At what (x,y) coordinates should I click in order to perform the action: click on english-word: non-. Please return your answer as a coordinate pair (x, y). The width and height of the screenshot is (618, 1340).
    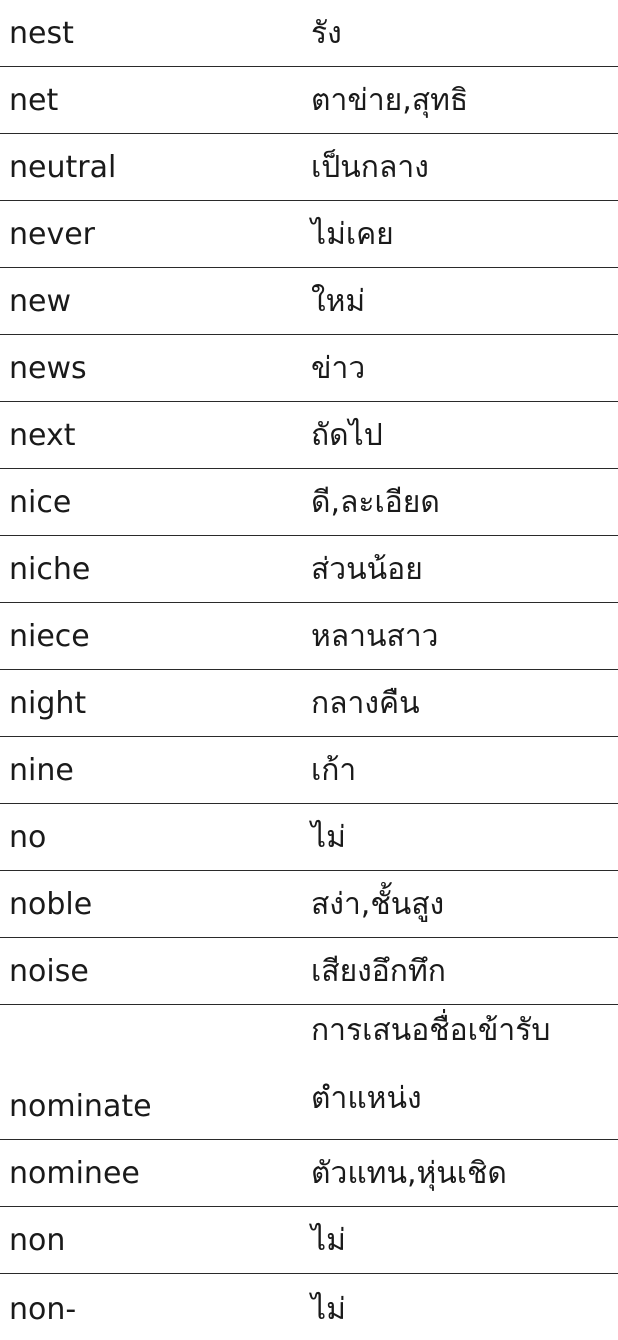
    Looking at the image, I should click on (43, 1309).